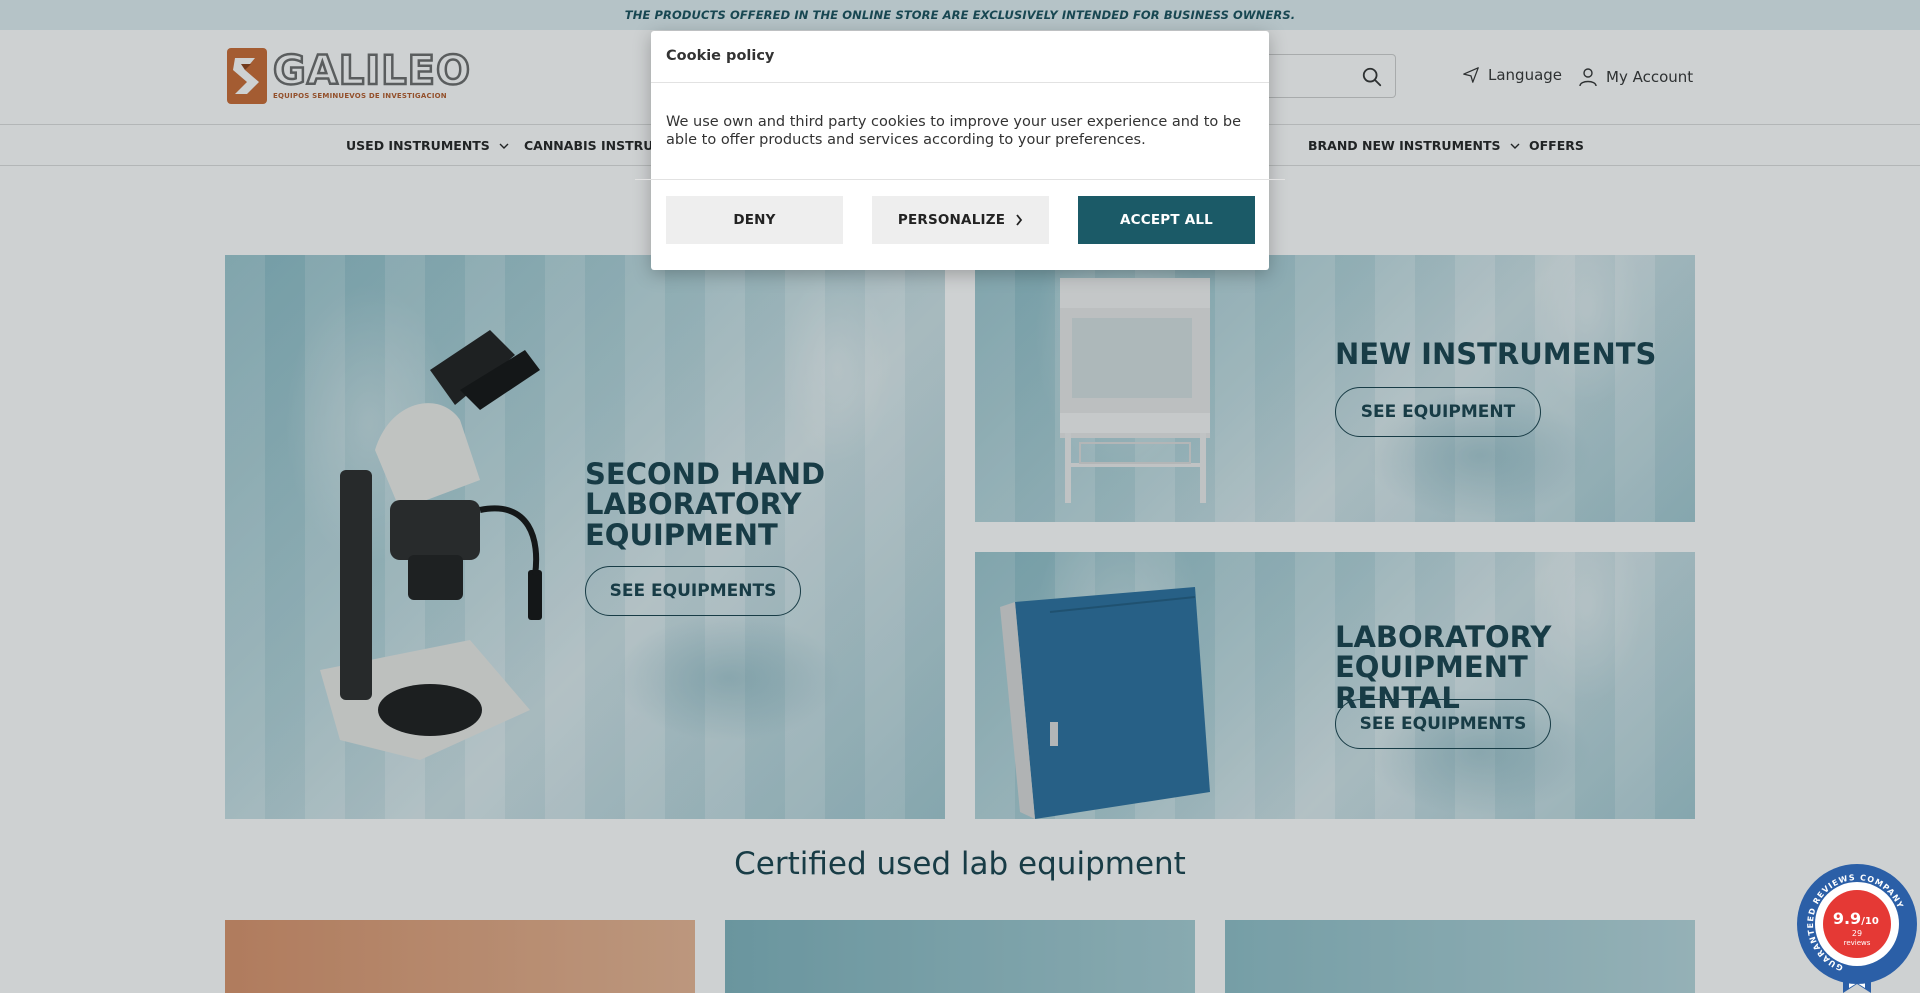 Image resolution: width=1920 pixels, height=993 pixels. Describe the element at coordinates (1019, 220) in the screenshot. I see `chevron-right-icon` at that location.